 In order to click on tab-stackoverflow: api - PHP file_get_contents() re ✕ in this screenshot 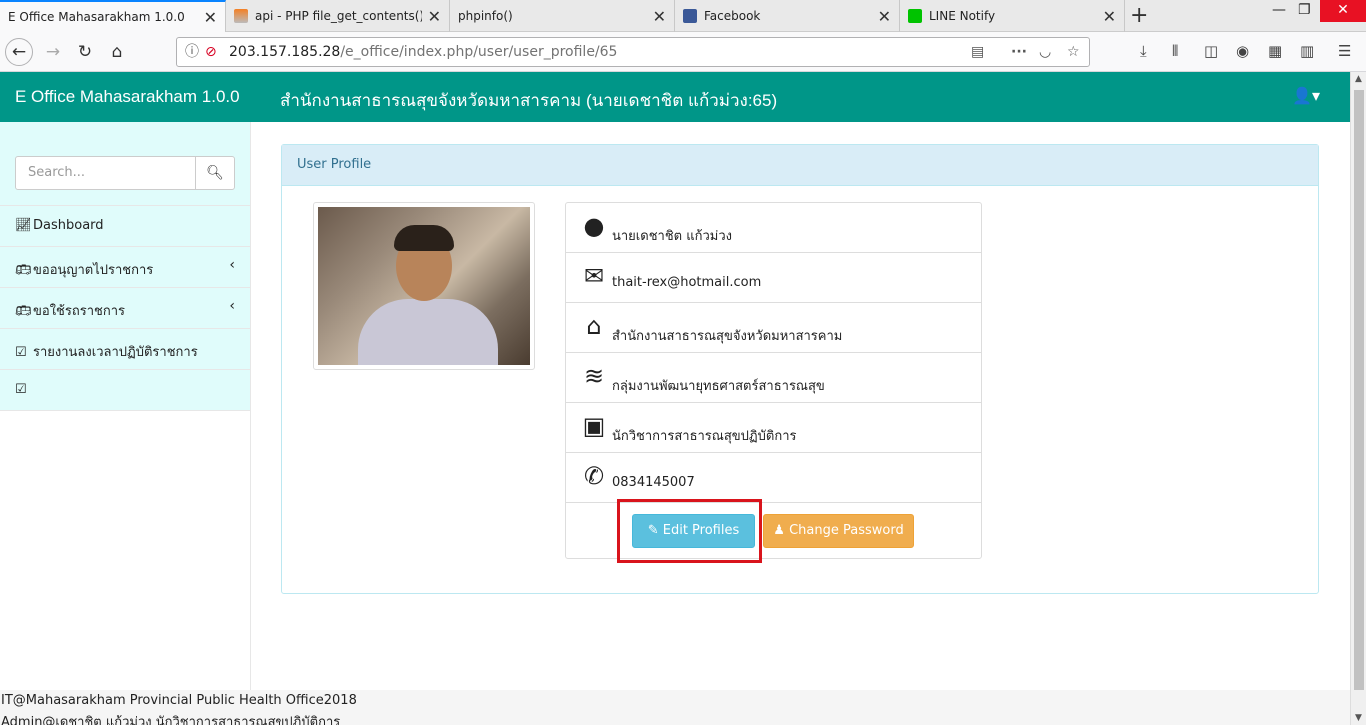, I will do `click(338, 16)`.